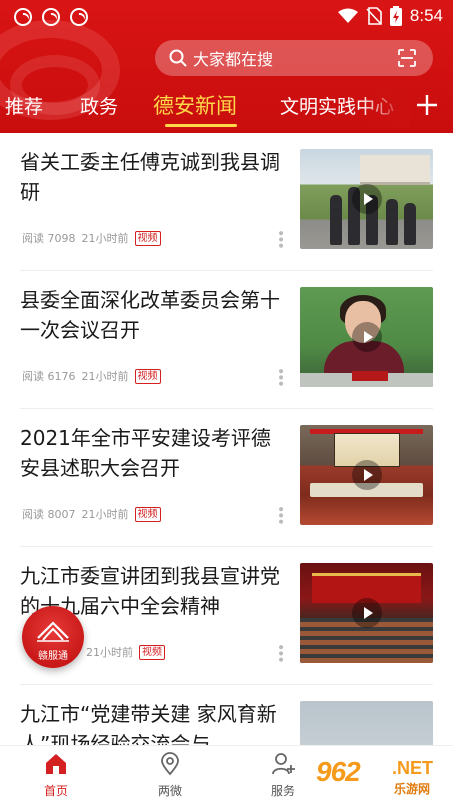 The height and width of the screenshot is (805, 453). I want to click on no-sim-icon, so click(374, 16).